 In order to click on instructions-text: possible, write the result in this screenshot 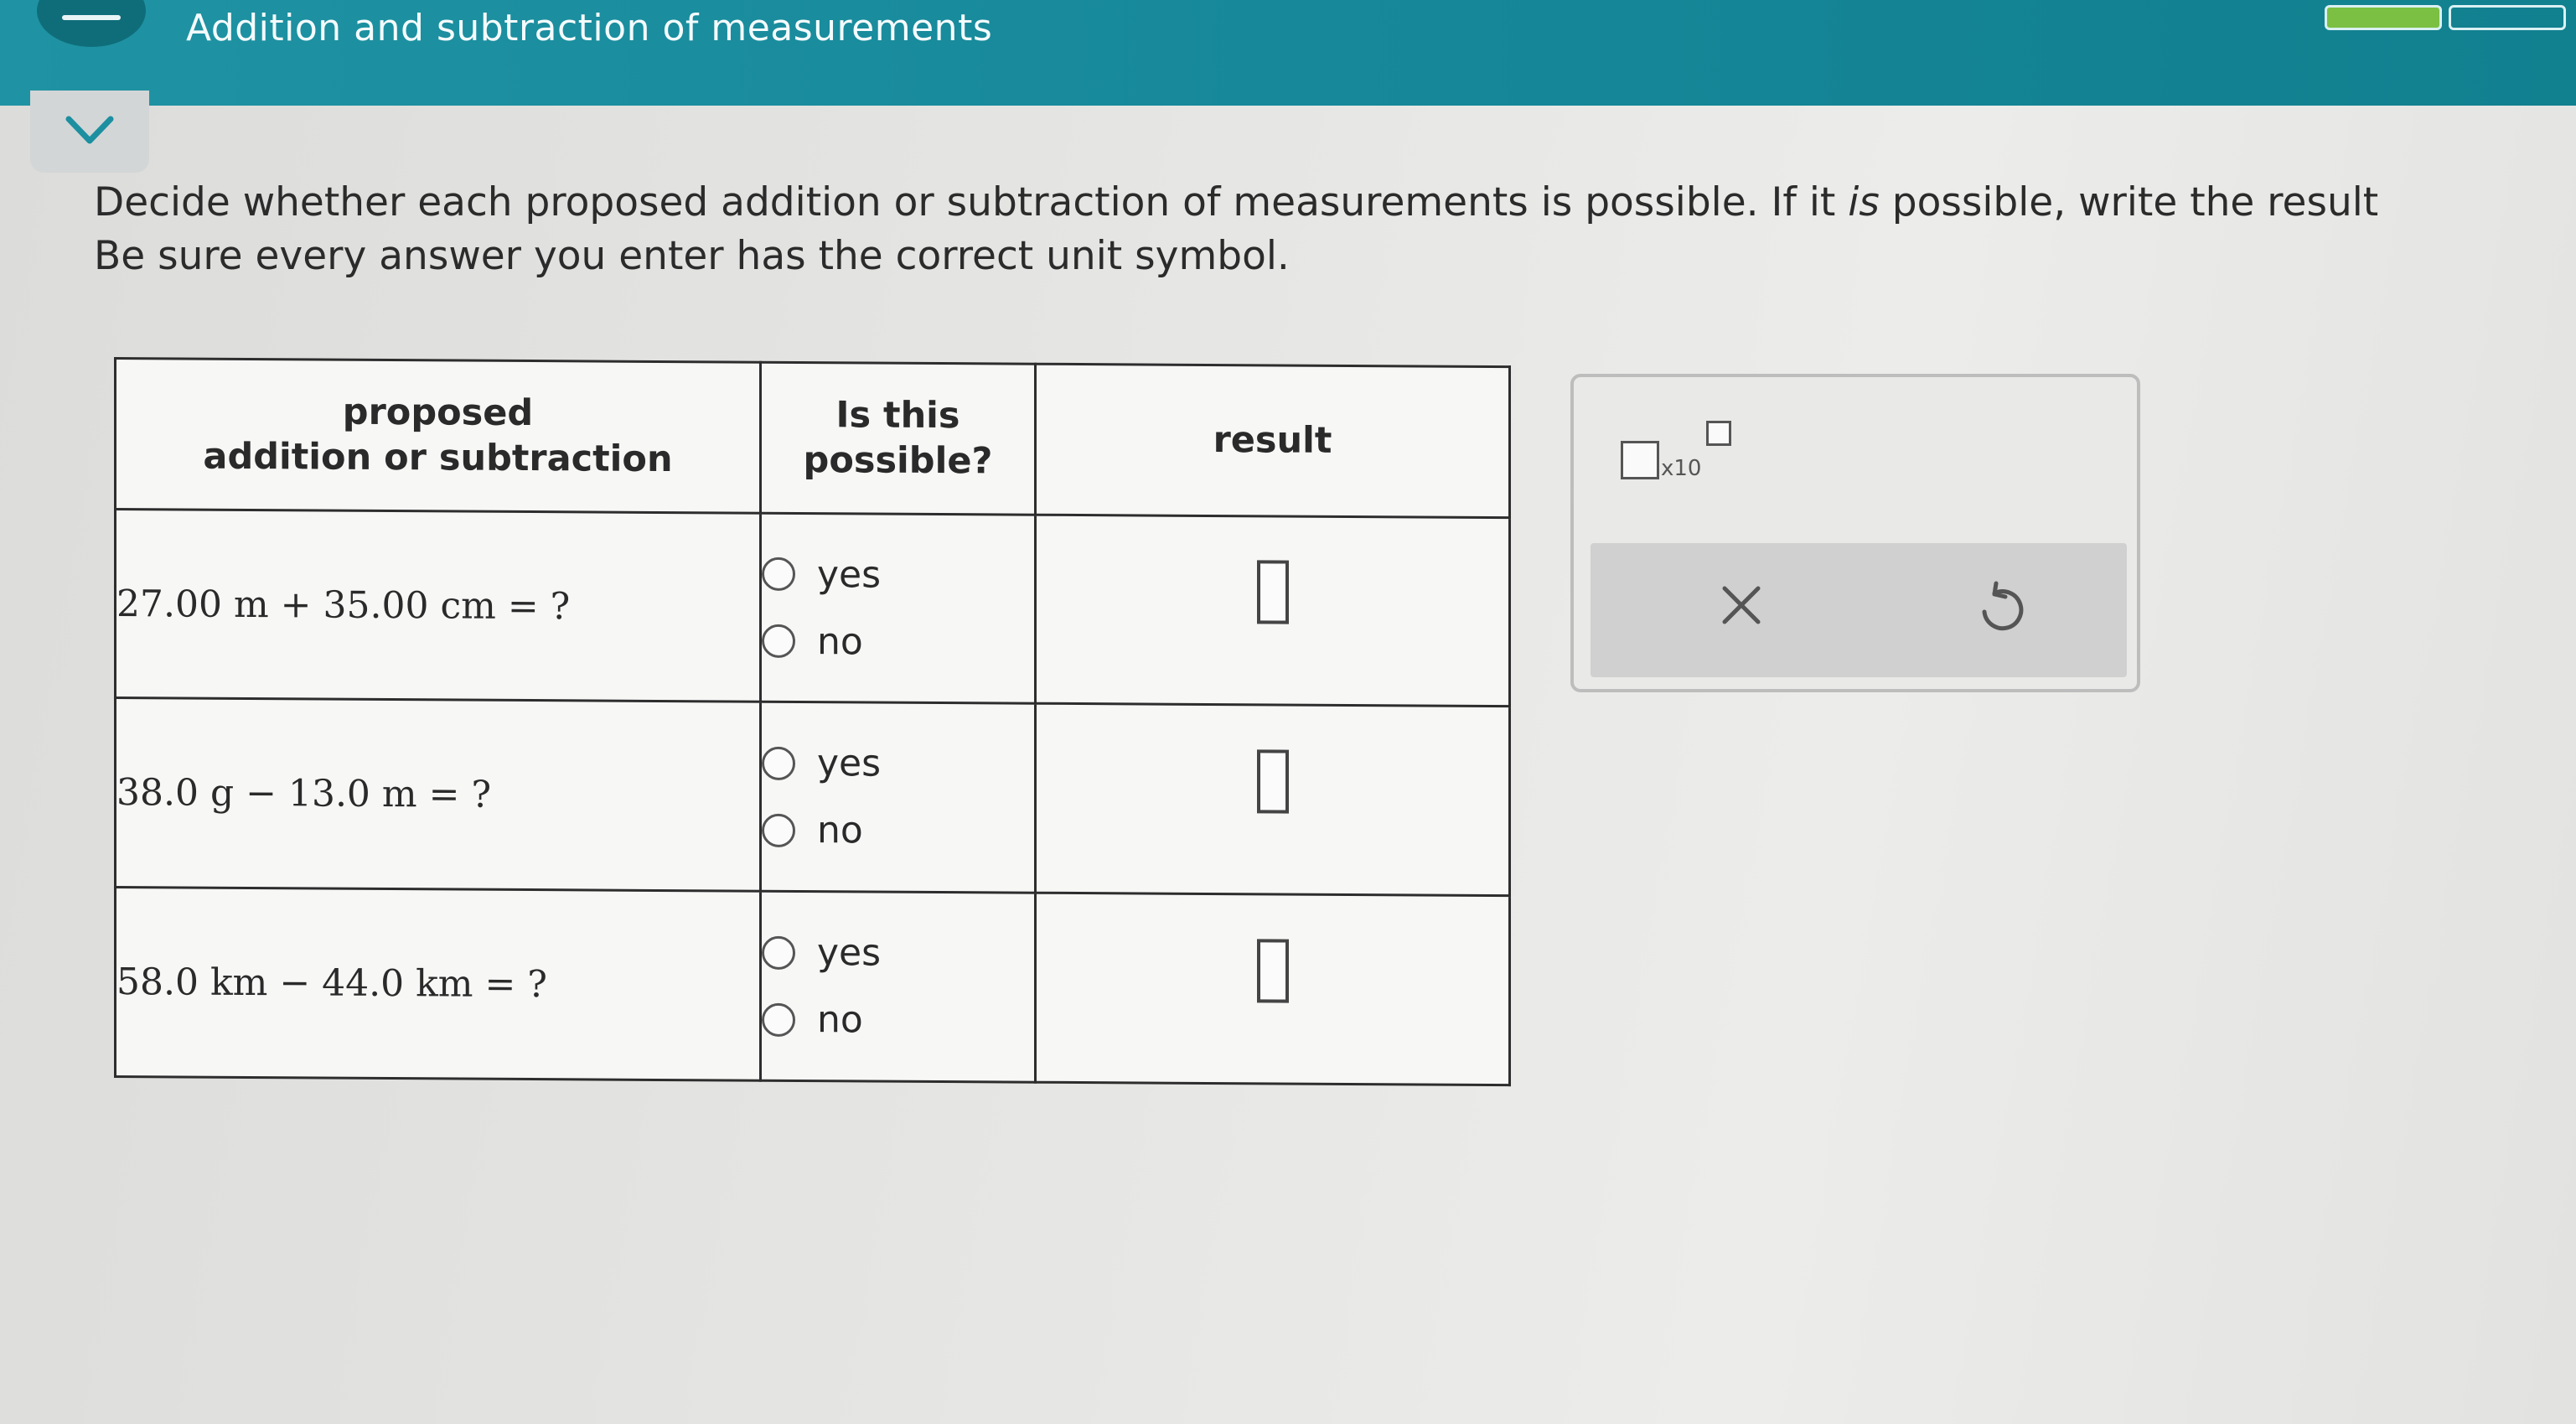, I will do `click(2129, 202)`.